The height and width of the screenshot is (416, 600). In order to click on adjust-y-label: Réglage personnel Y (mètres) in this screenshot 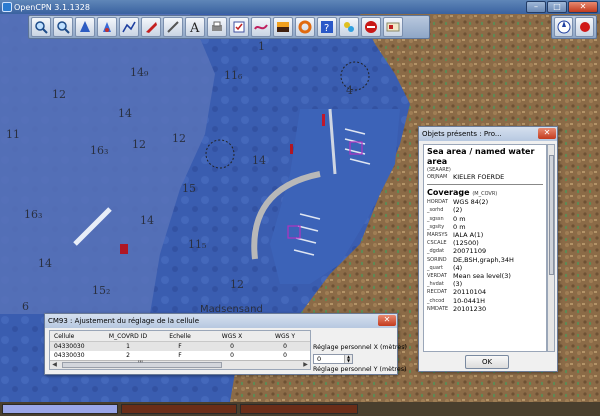, I will do `click(360, 369)`.